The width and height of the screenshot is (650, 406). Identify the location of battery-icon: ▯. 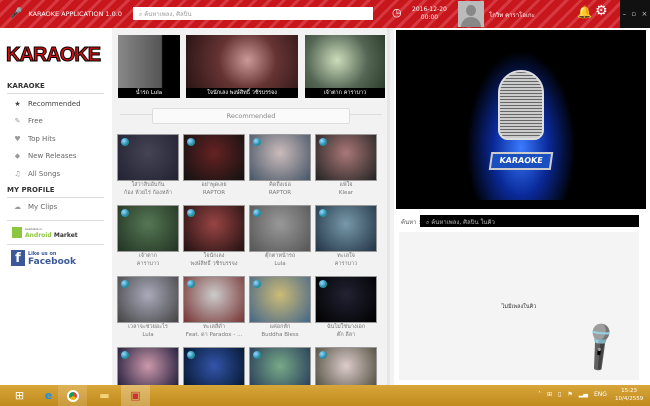
(559, 394).